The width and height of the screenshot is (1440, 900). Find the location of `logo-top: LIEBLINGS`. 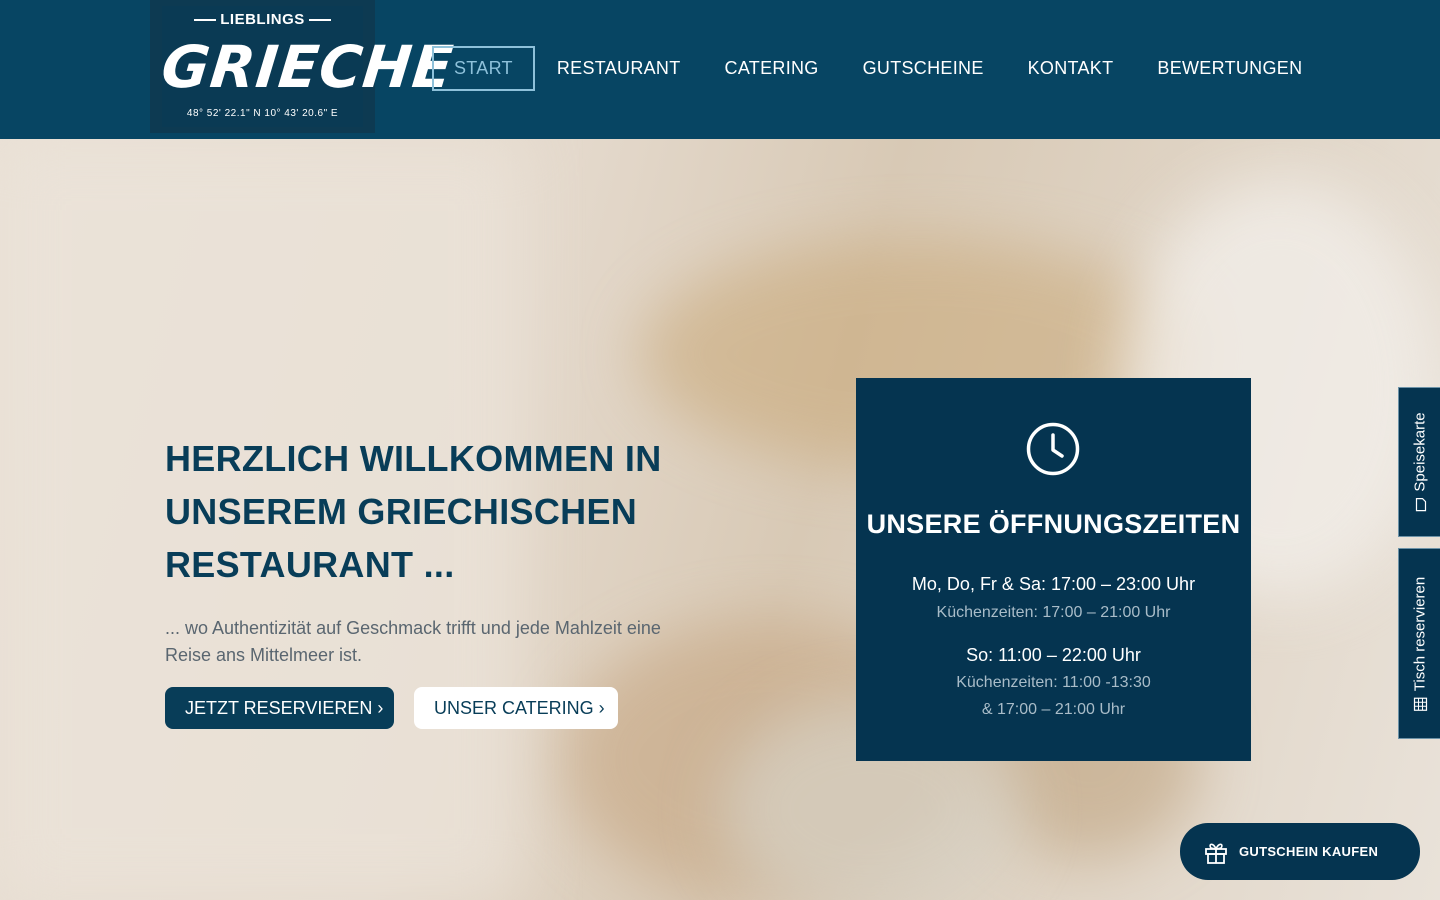

logo-top: LIEBLINGS is located at coordinates (262, 19).